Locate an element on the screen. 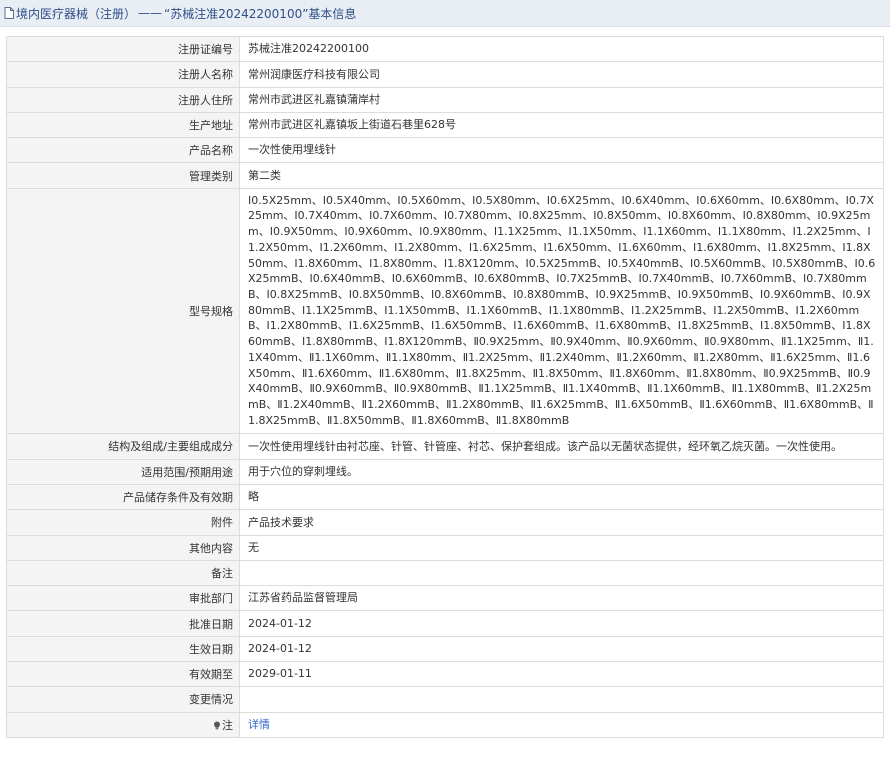 The width and height of the screenshot is (890, 768). header-category: 境内医疗器械（注册） is located at coordinates (76, 13).